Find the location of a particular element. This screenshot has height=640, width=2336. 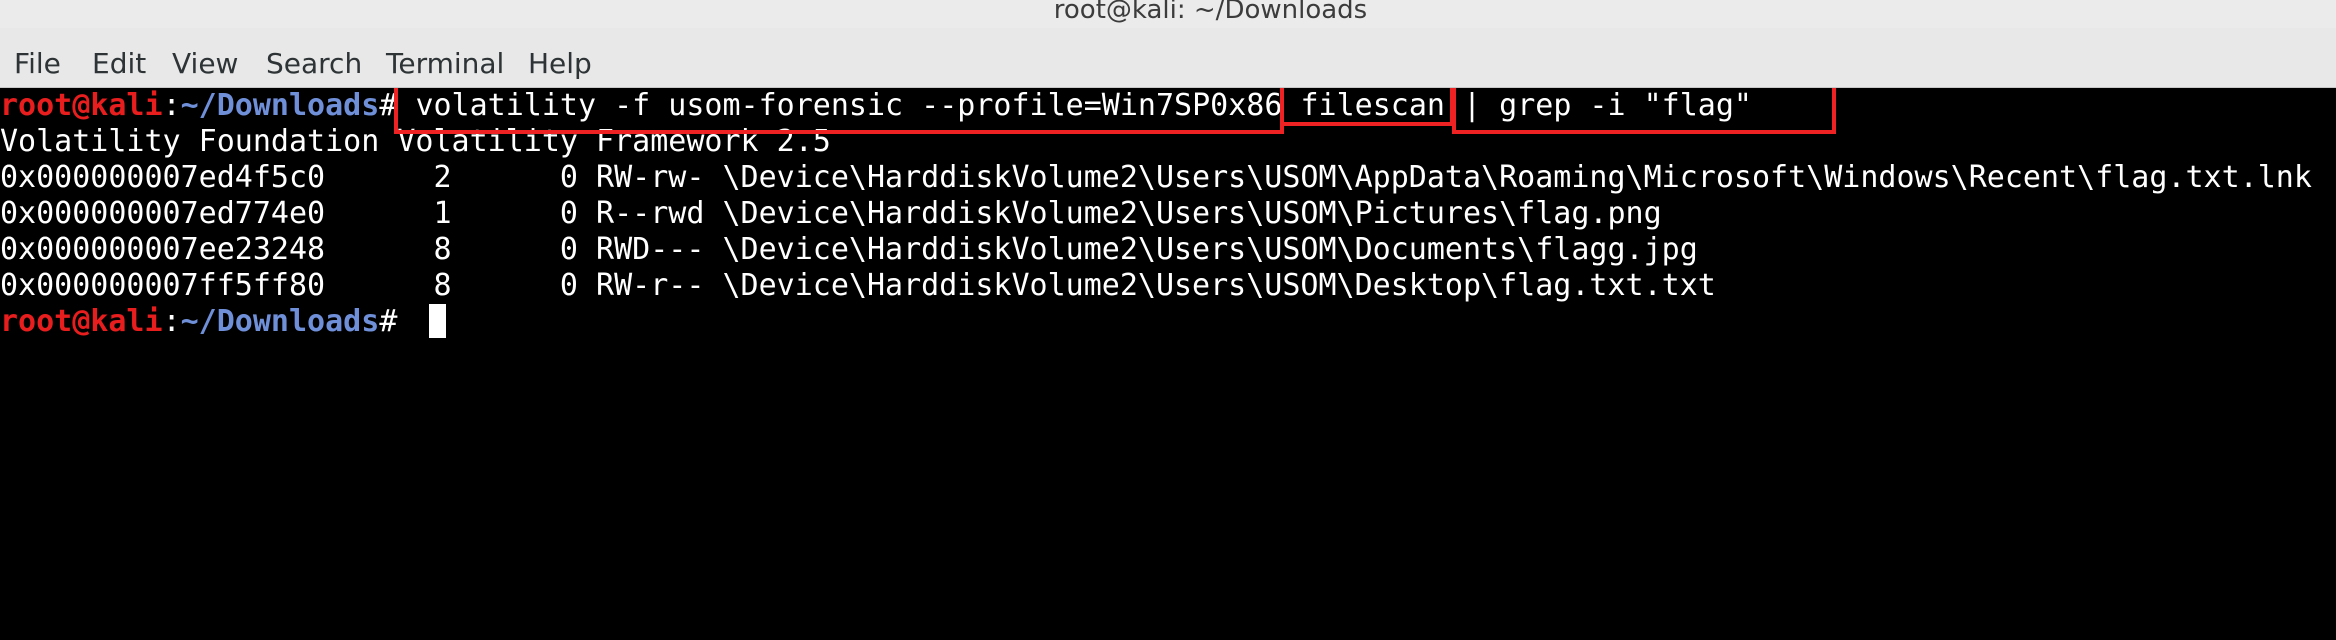

menu-bar: File Edit View Search Terminal Help is located at coordinates (1168, 58).